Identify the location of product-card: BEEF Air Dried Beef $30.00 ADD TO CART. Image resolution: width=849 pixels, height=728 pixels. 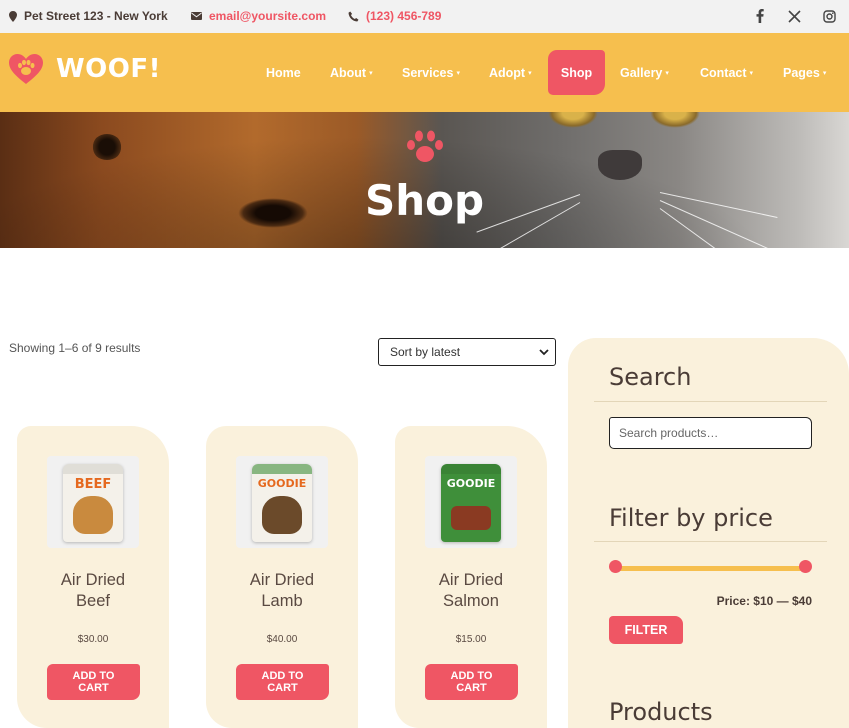
(93, 577).